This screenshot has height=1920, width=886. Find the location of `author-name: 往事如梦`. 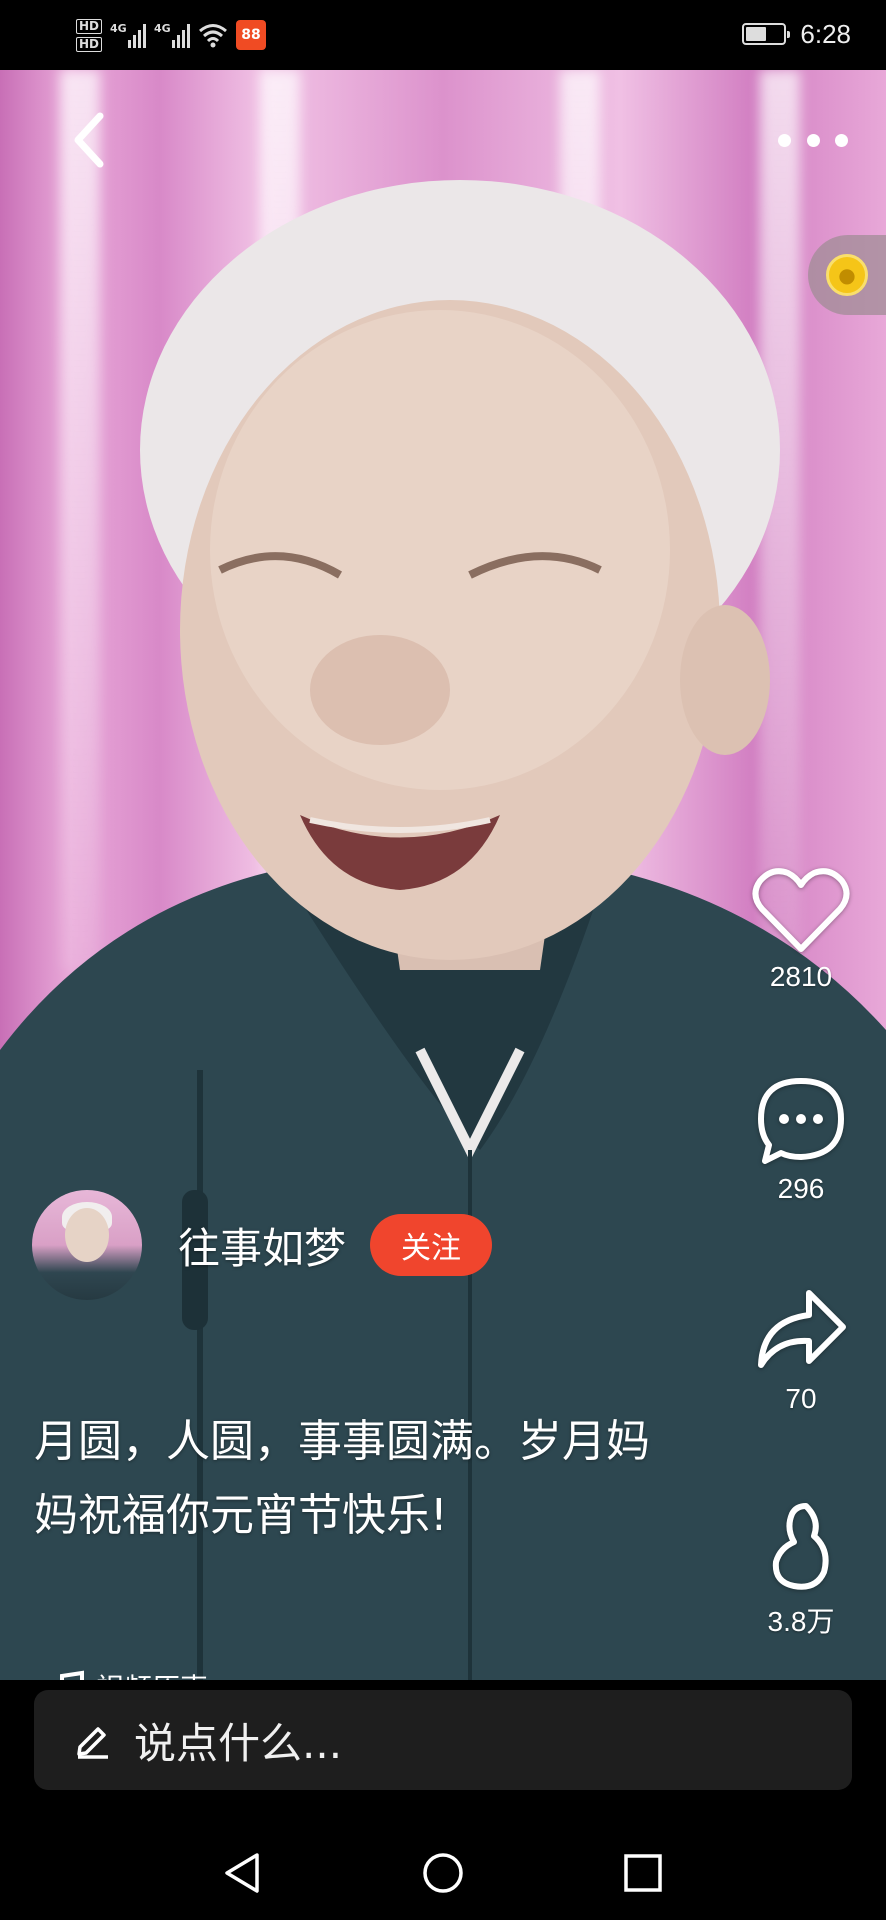

author-name: 往事如梦 is located at coordinates (262, 1245).